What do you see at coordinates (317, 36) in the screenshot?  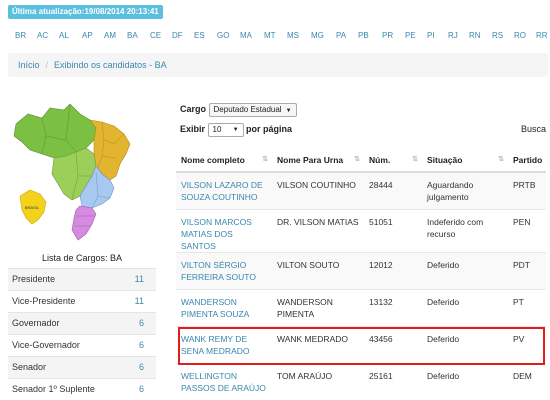 I see `state-link-mg: MG` at bounding box center [317, 36].